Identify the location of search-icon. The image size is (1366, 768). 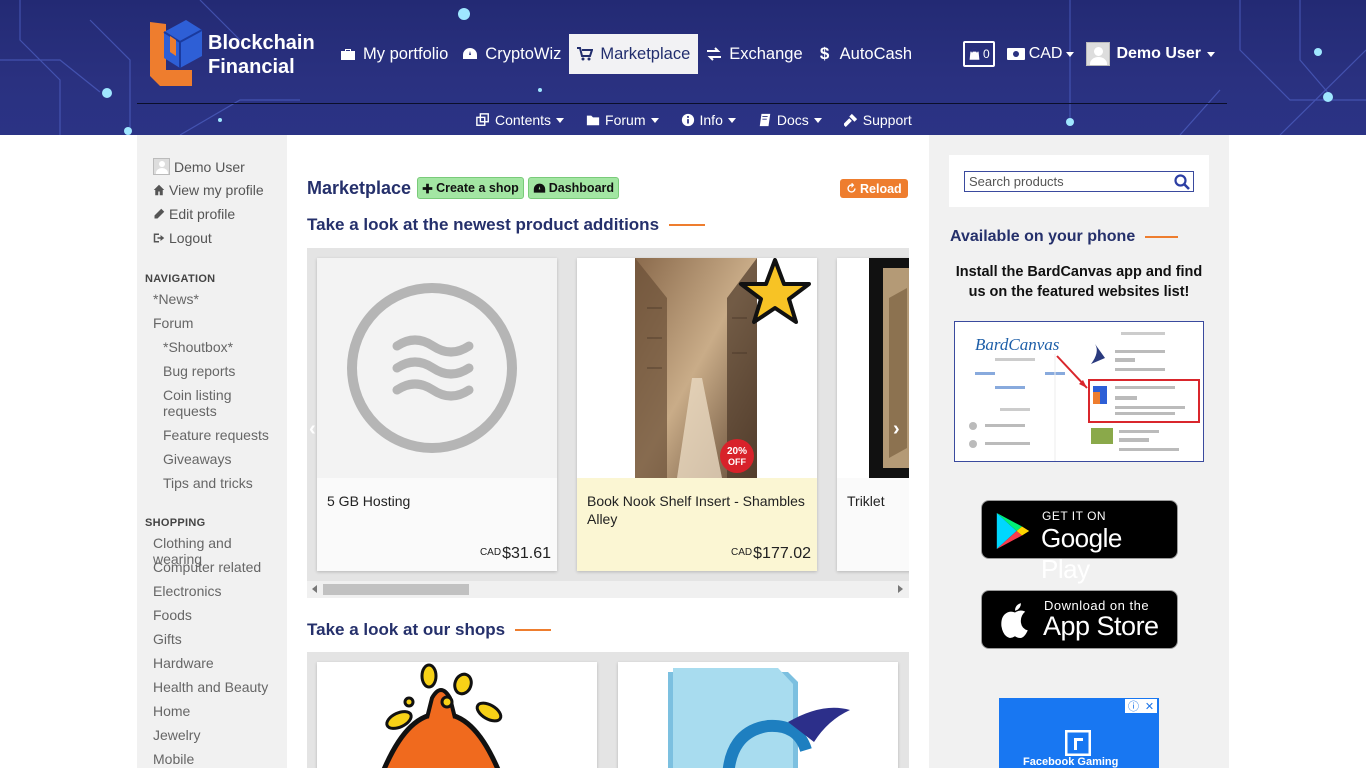
(1182, 182).